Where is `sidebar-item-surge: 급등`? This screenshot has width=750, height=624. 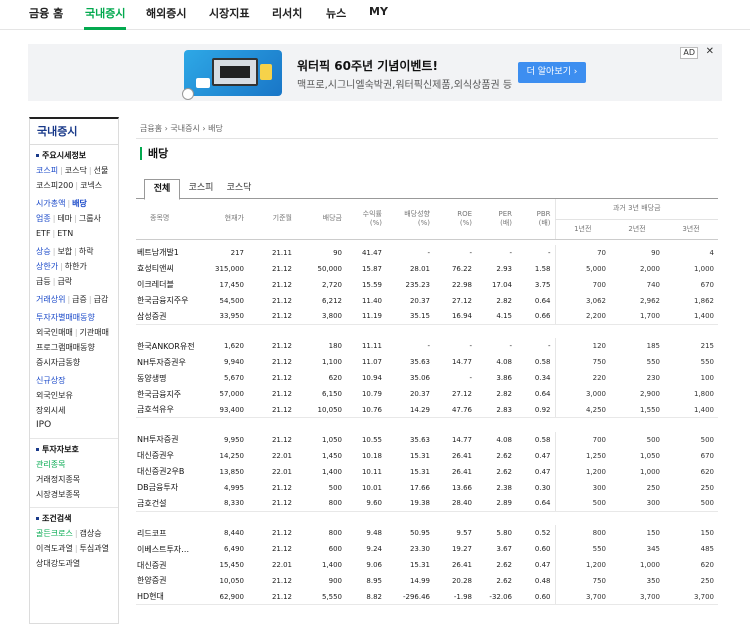 sidebar-item-surge: 급등 is located at coordinates (43, 281).